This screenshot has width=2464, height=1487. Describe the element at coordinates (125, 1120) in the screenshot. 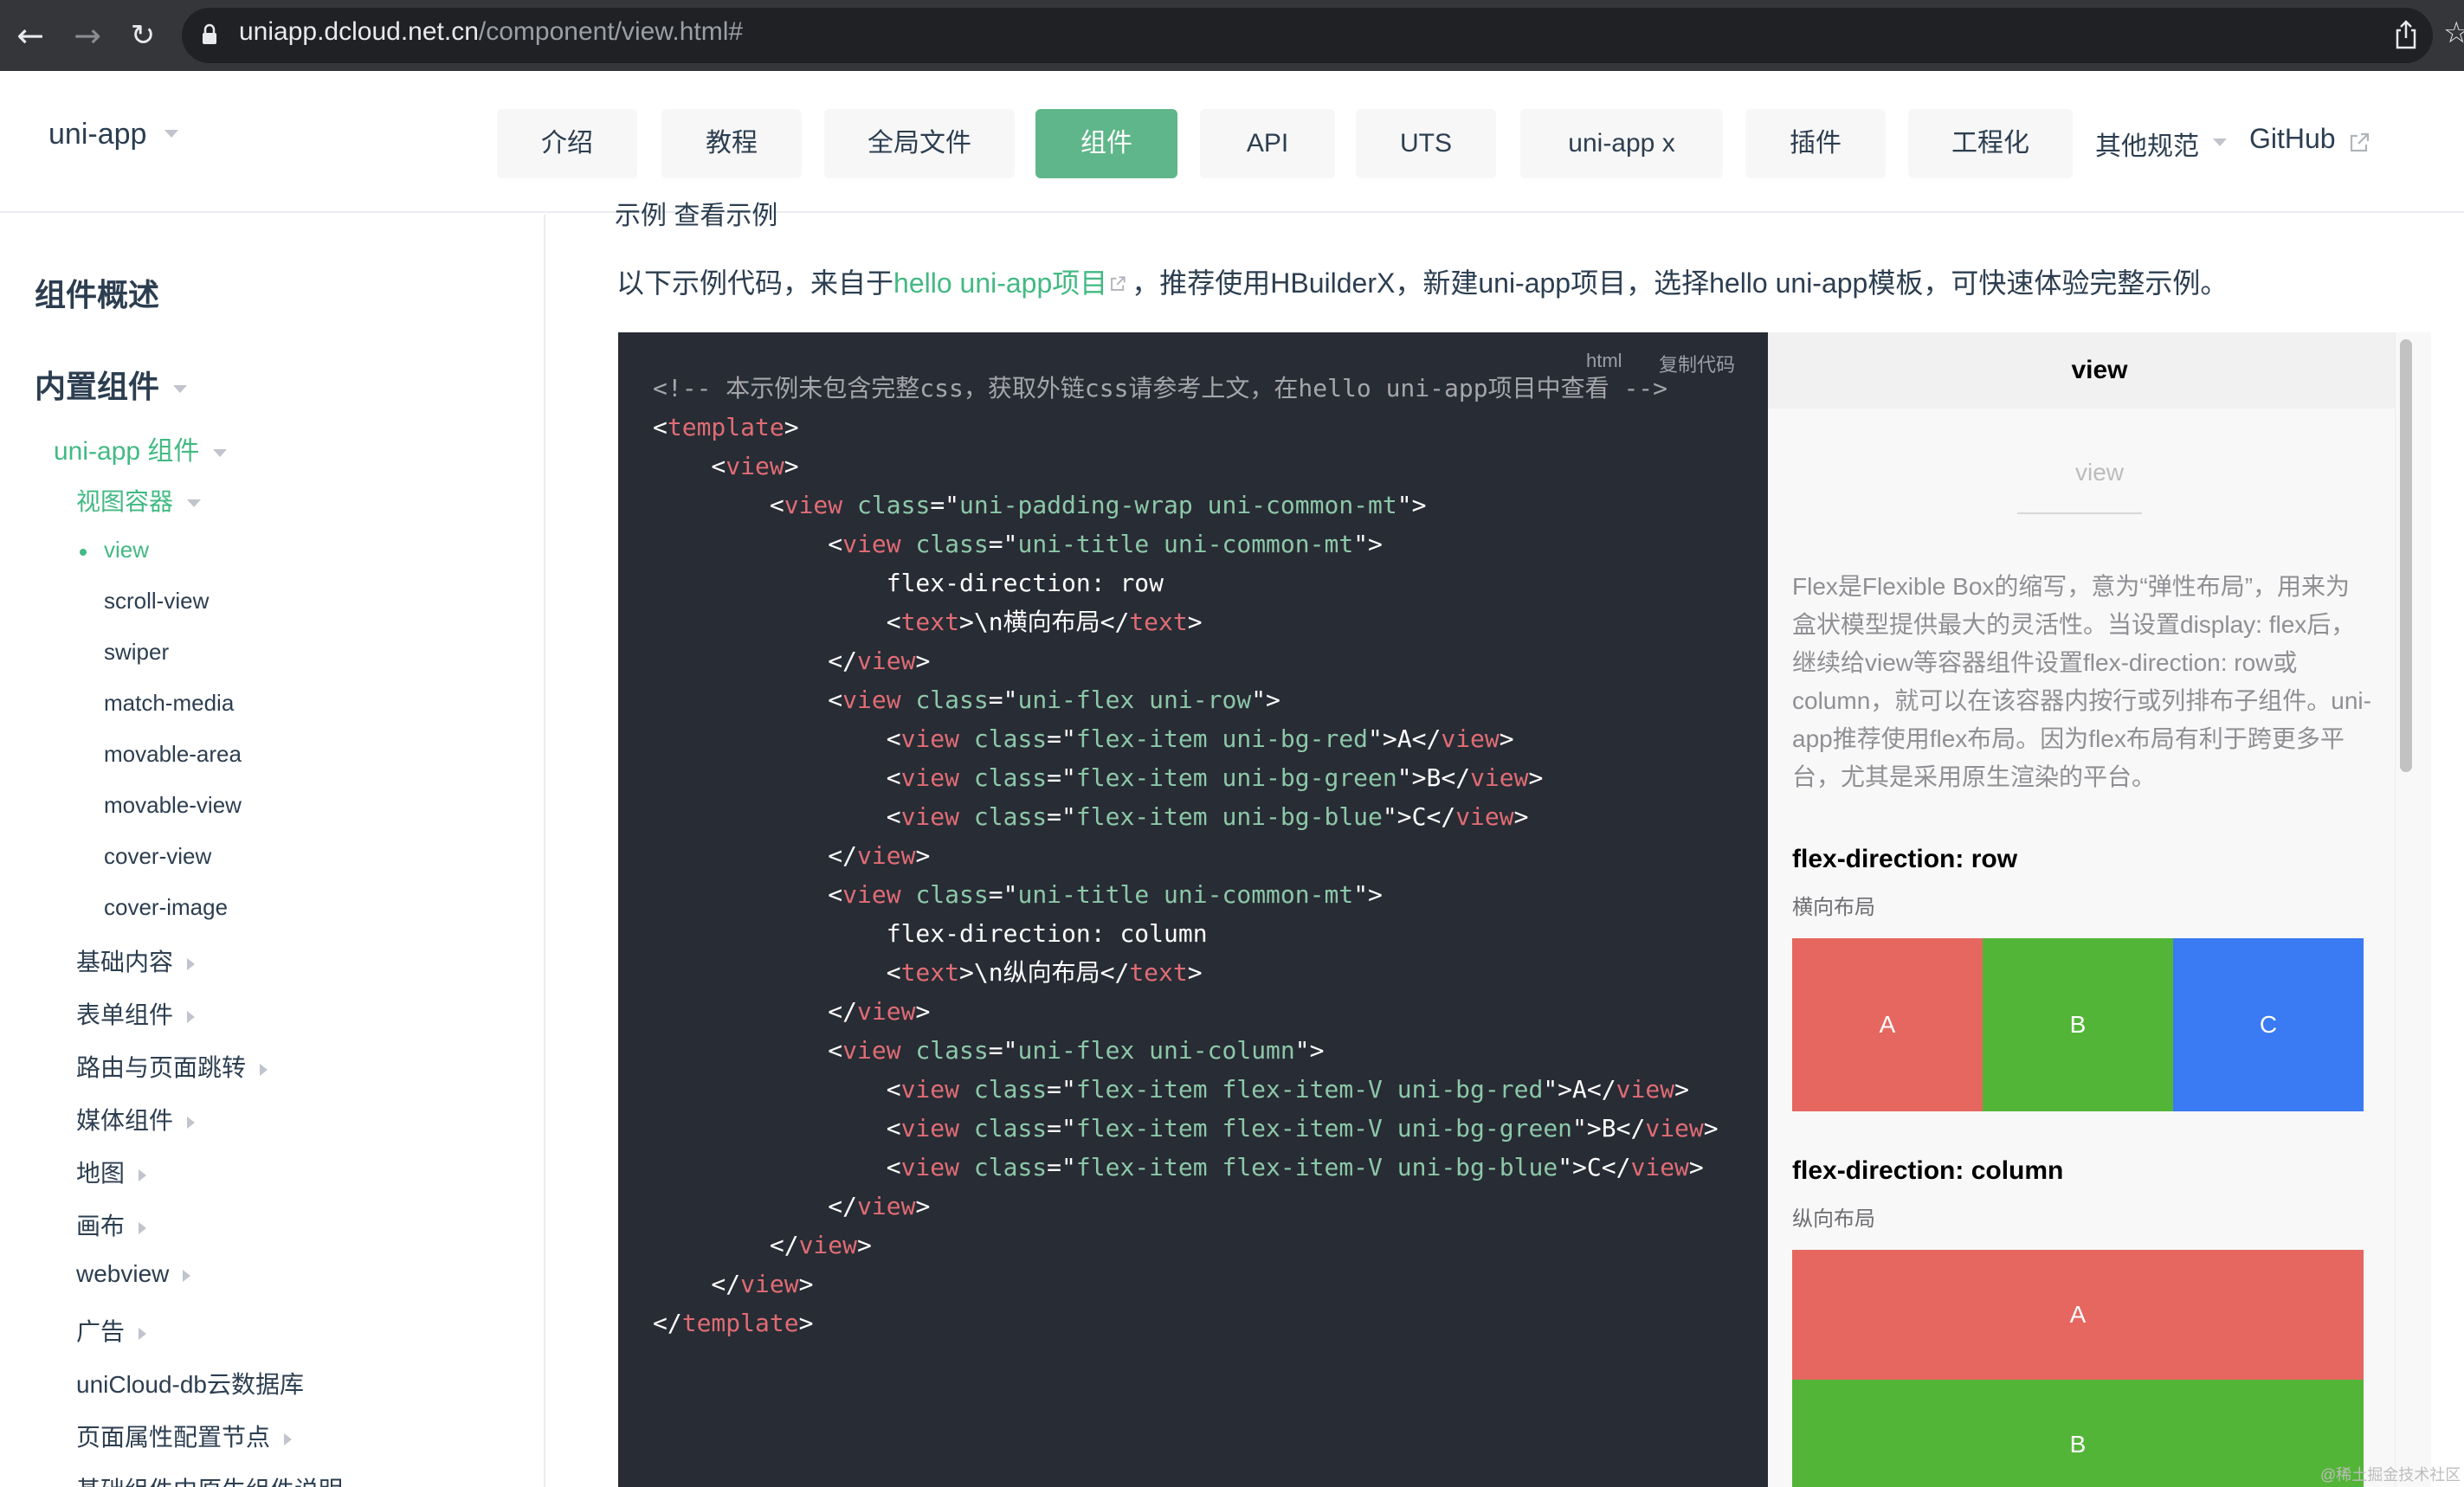

I see `sidebar-group-label: 媒体组件` at that location.